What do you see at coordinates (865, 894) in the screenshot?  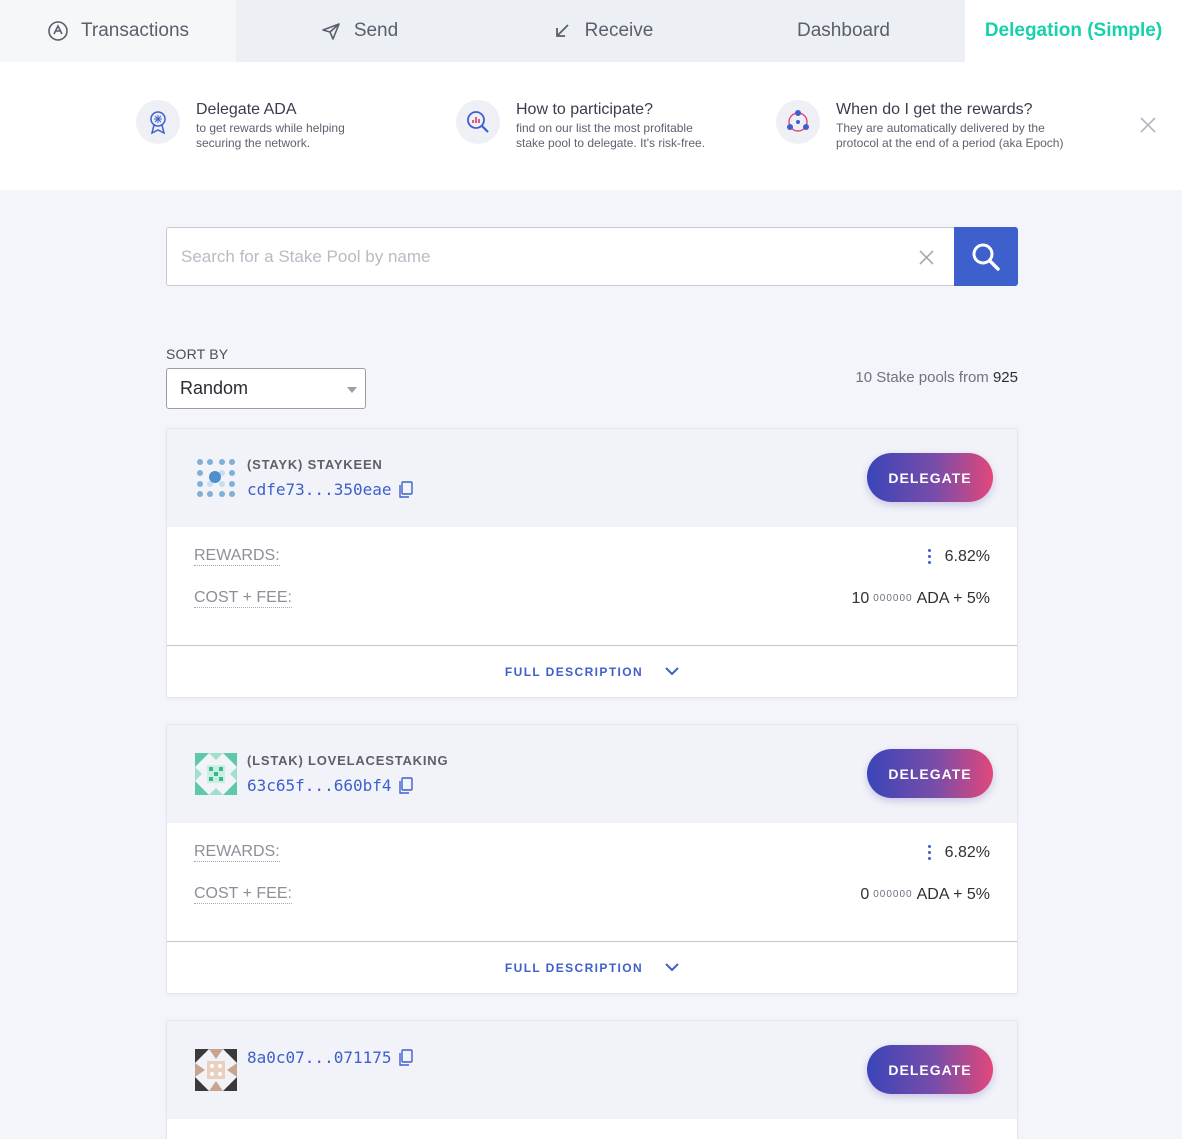 I see `cost-value: 0` at bounding box center [865, 894].